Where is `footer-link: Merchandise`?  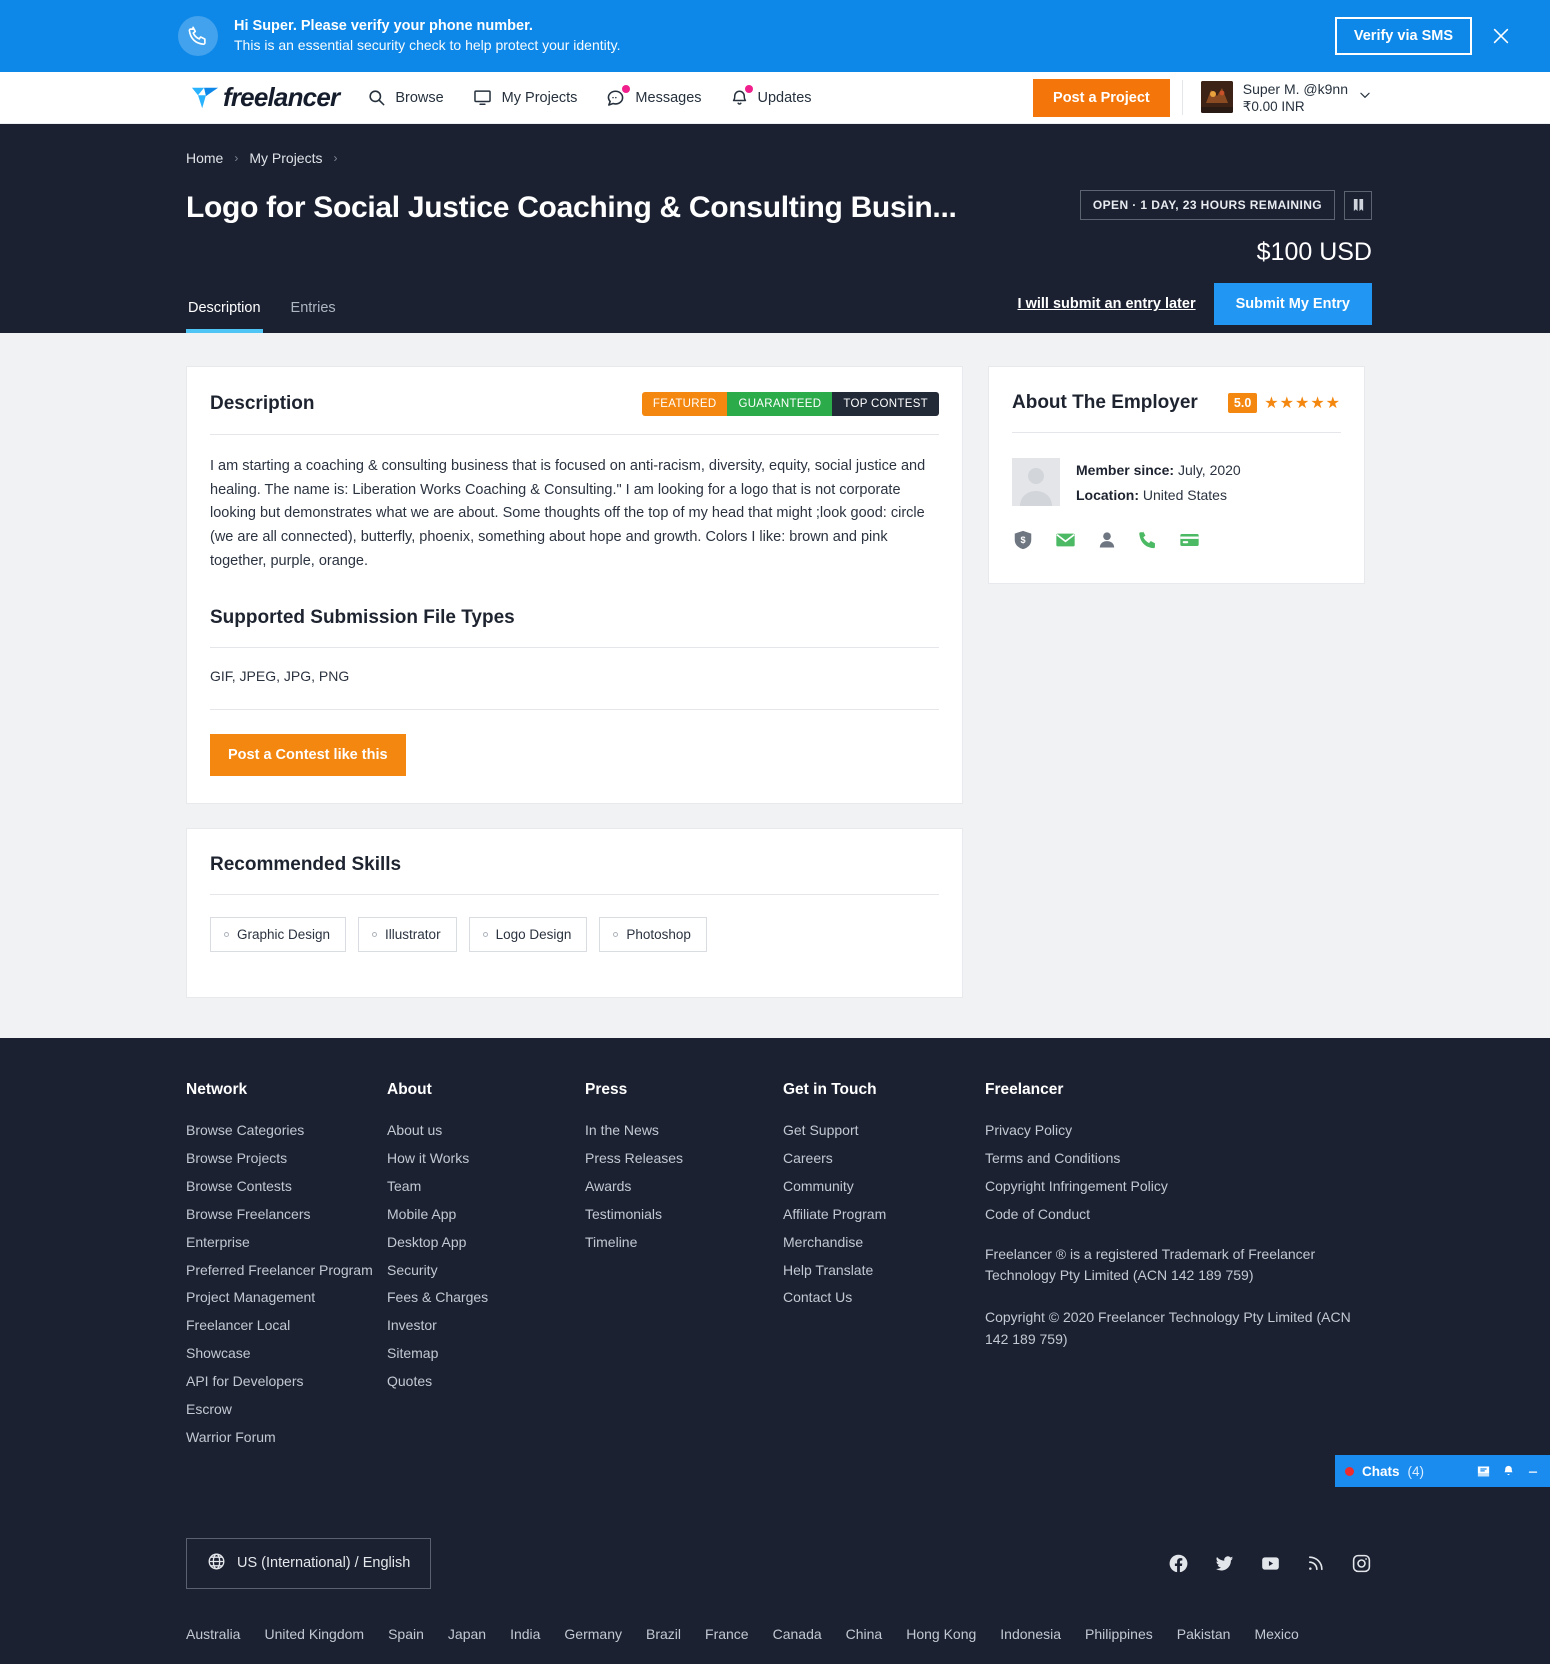
footer-link: Merchandise is located at coordinates (884, 1242).